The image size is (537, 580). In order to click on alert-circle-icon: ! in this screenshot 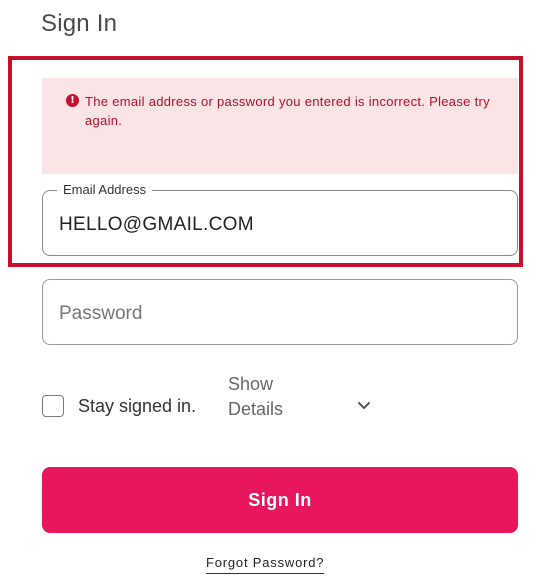, I will do `click(72, 100)`.